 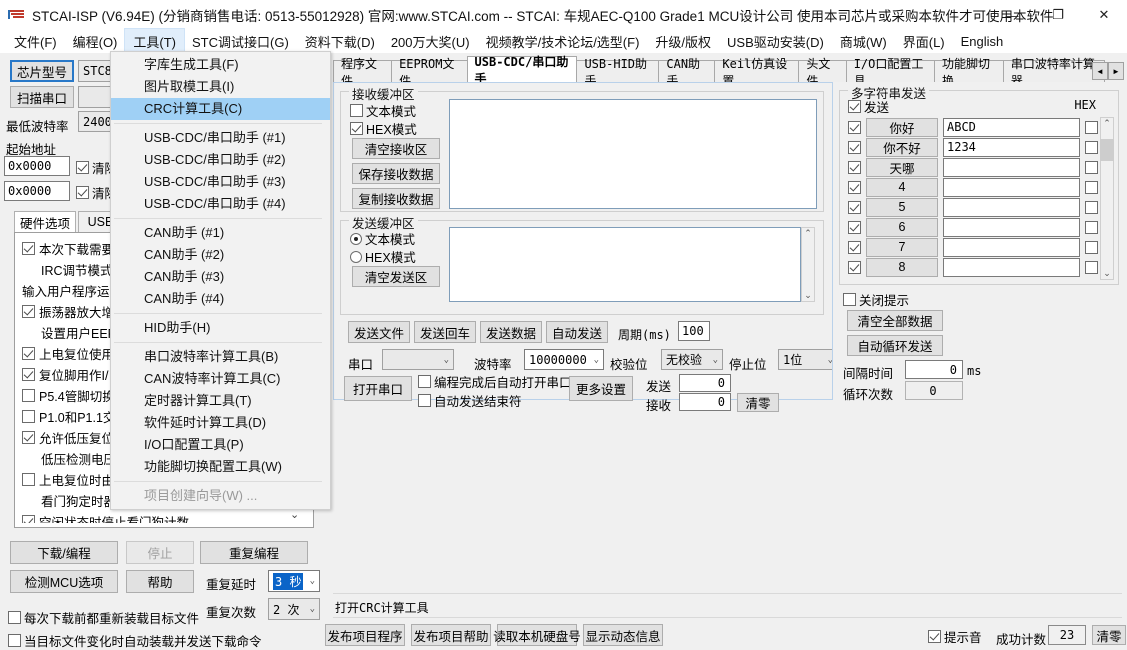 I want to click on baud-select: 10000000 ⌄, so click(x=564, y=359).